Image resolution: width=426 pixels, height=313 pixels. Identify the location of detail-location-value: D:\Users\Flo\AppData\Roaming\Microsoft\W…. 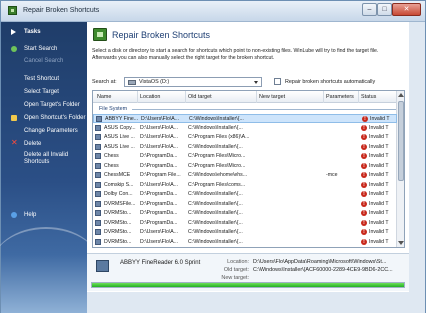
(320, 262).